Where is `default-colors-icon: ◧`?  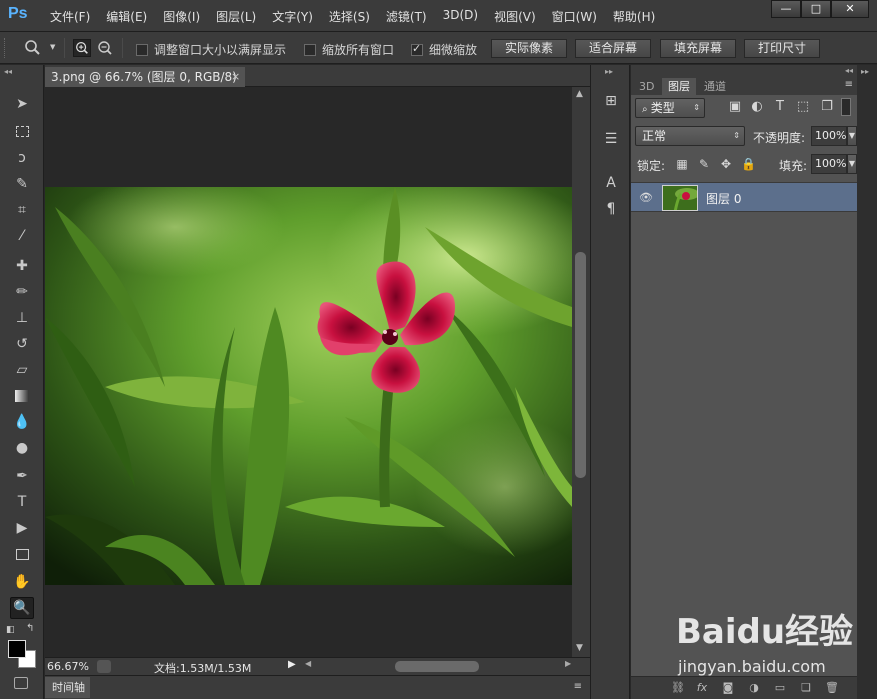
default-colors-icon: ◧ is located at coordinates (10, 630).